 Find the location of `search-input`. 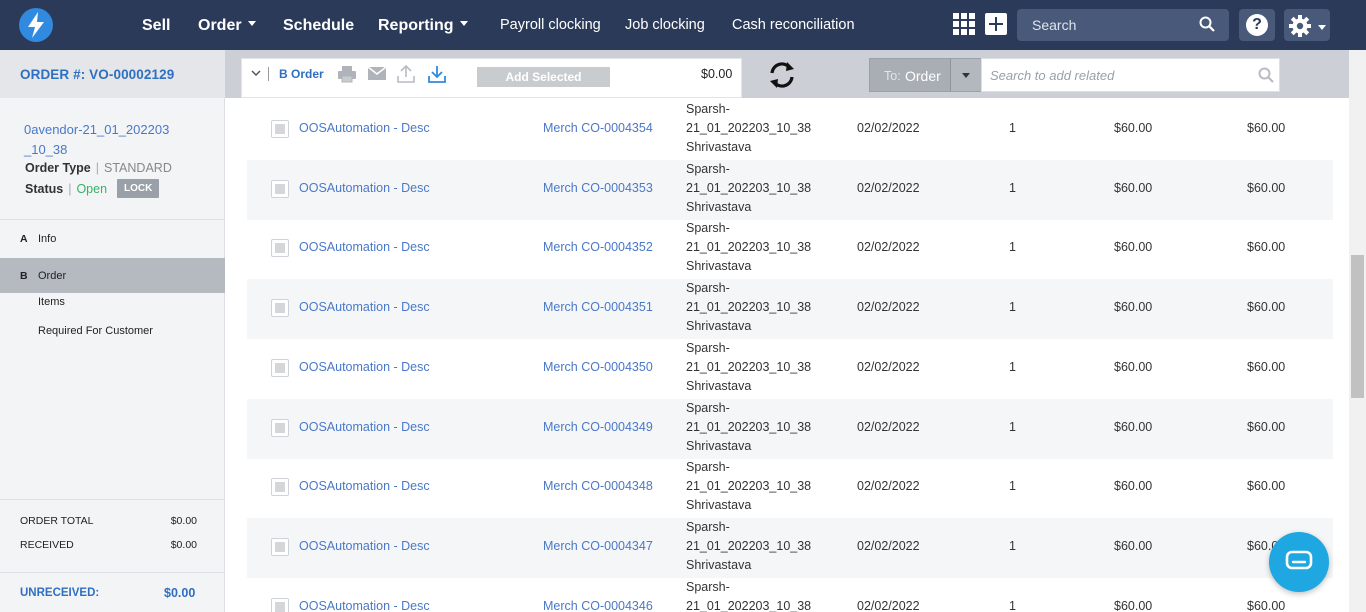

search-input is located at coordinates (1107, 25).